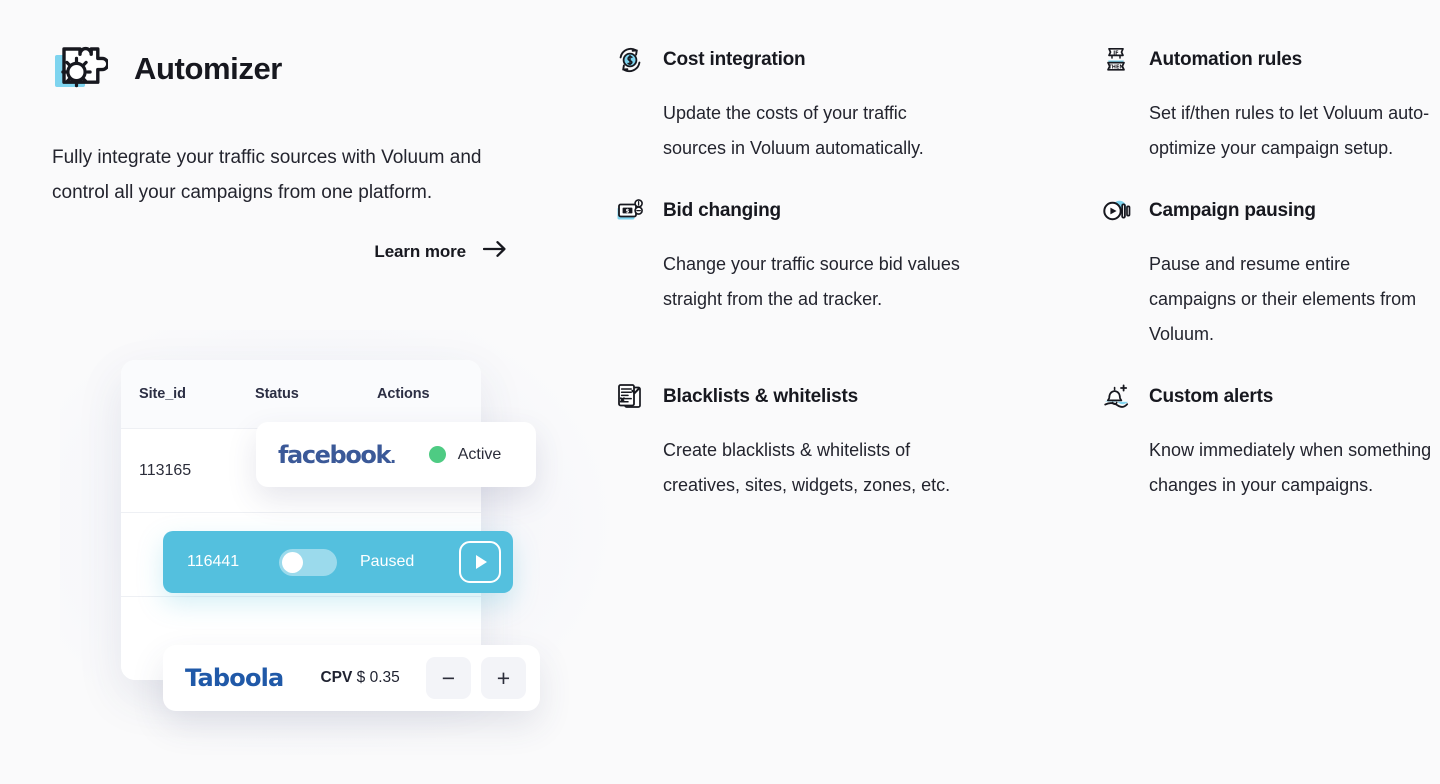 Image resolution: width=1440 pixels, height=784 pixels. What do you see at coordinates (760, 396) in the screenshot?
I see `feature-title: Blacklists & whitelists` at bounding box center [760, 396].